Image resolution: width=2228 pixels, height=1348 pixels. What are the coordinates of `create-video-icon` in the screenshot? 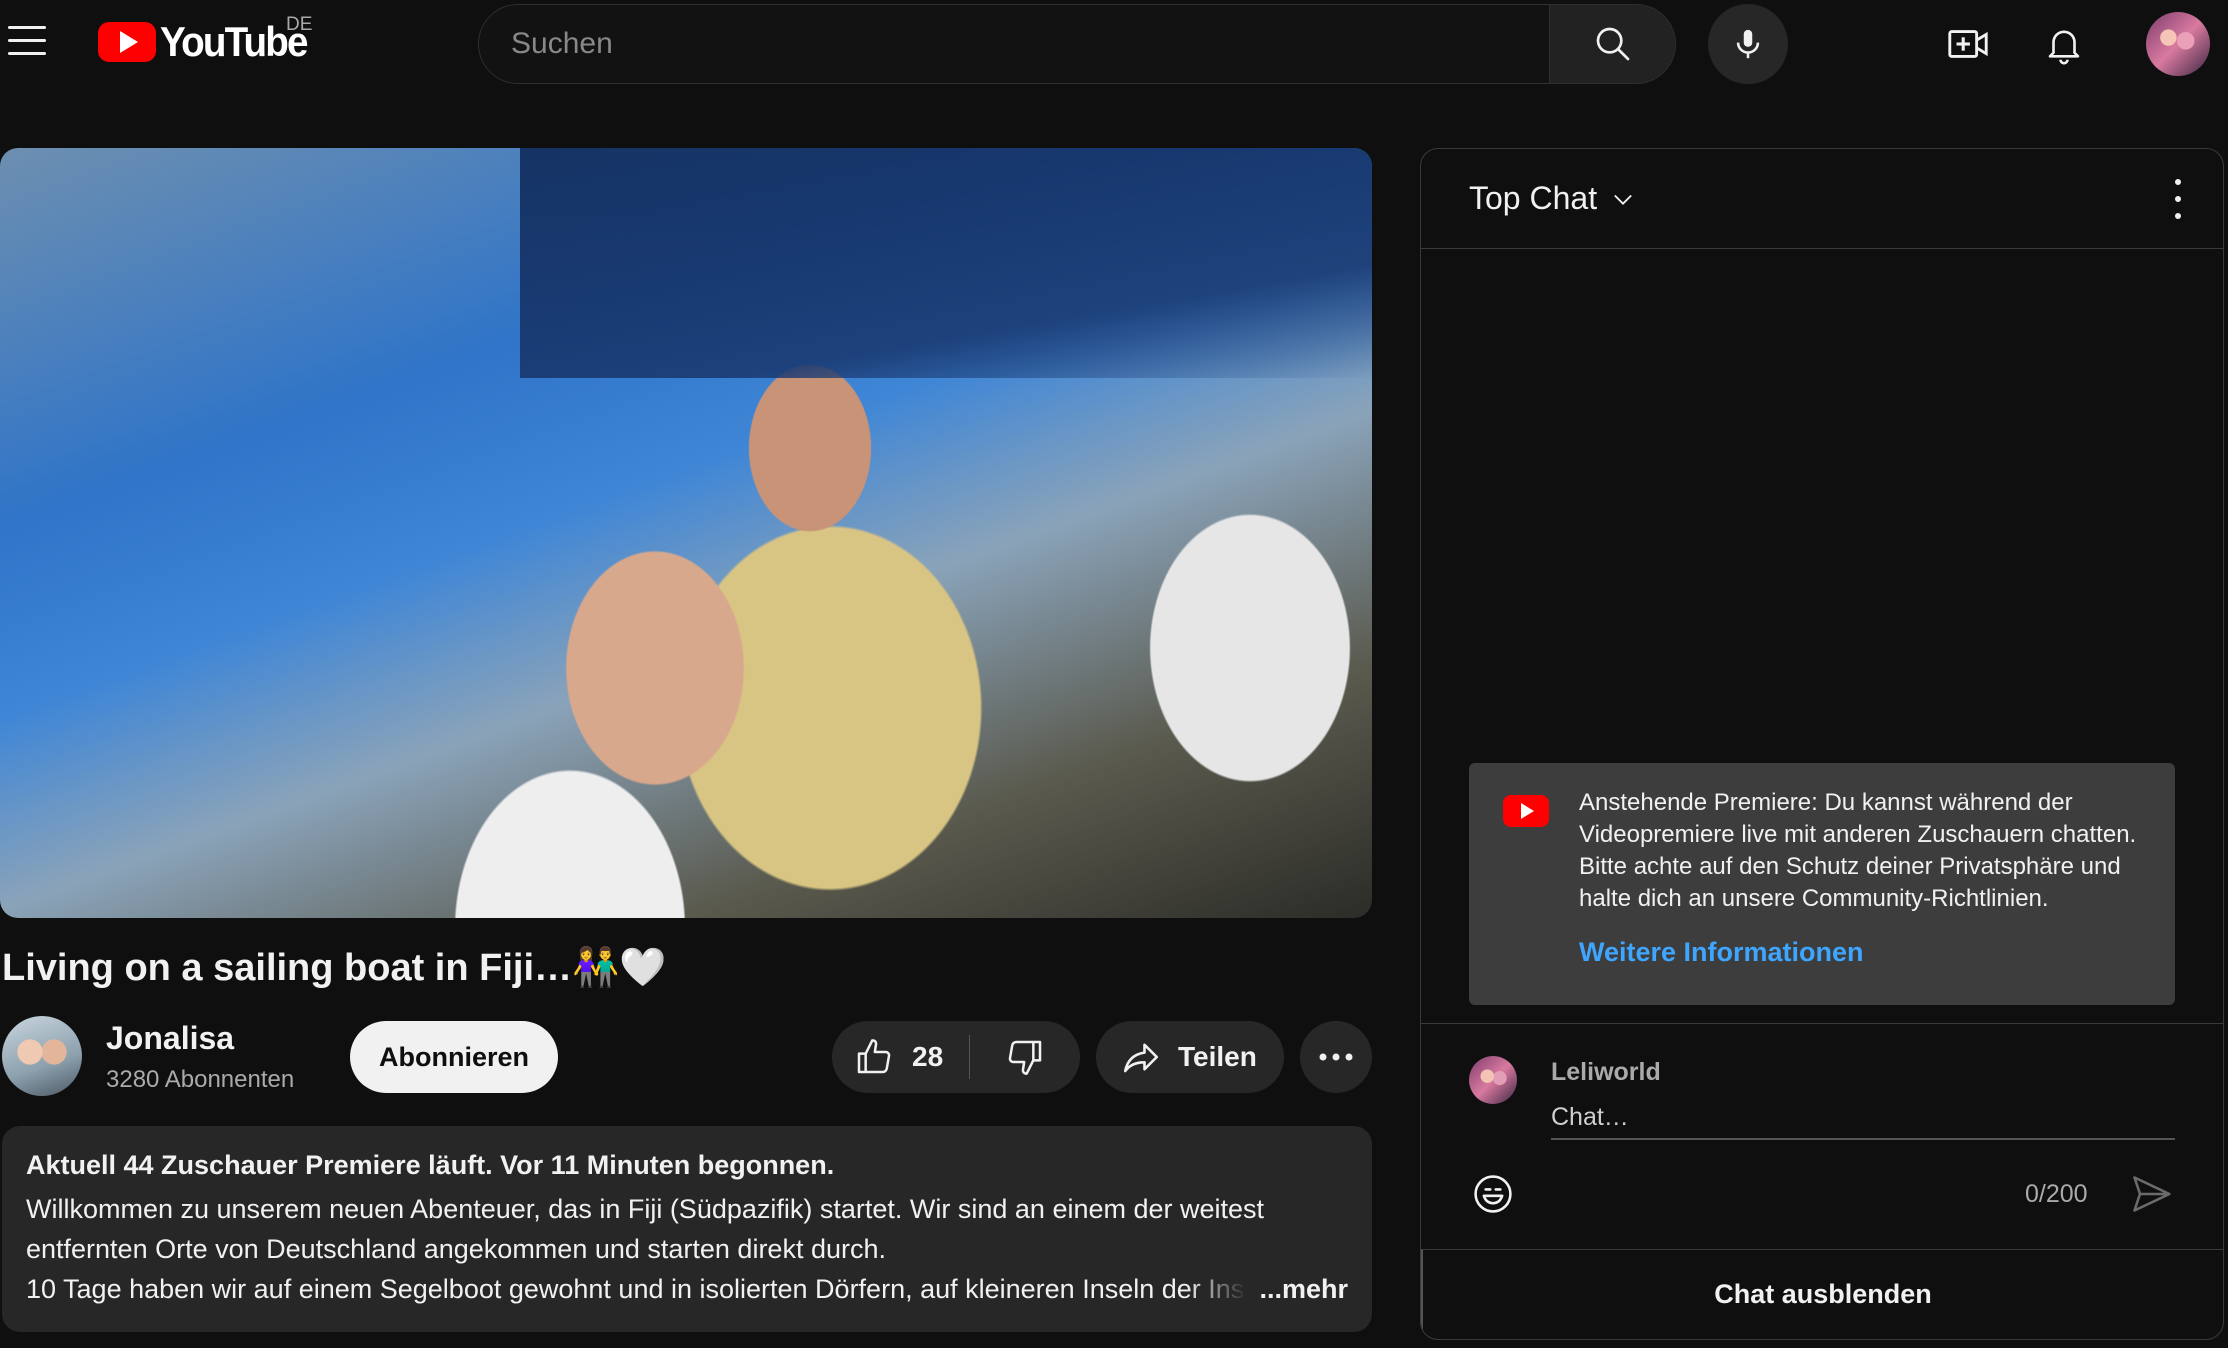 It's located at (1968, 44).